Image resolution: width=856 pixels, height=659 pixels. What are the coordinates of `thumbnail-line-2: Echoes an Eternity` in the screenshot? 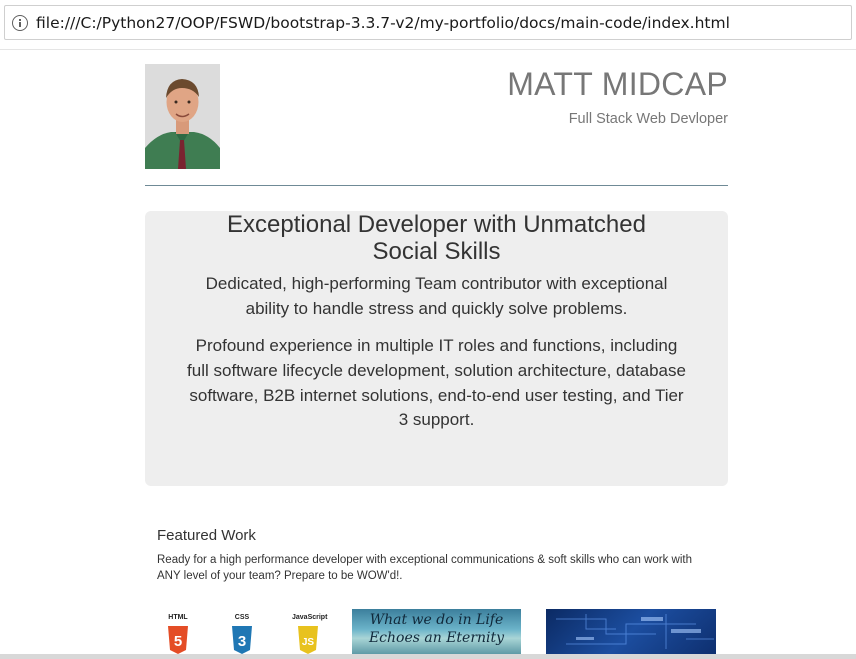 It's located at (436, 638).